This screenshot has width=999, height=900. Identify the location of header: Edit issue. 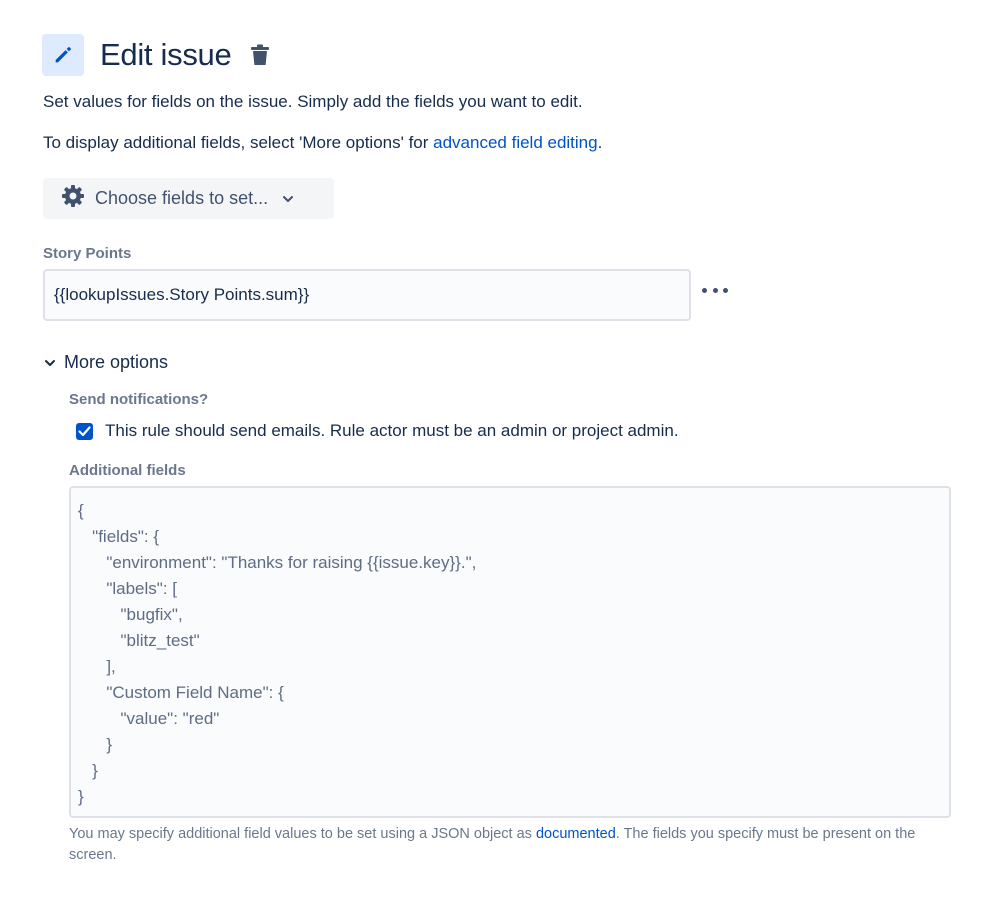
(157, 55).